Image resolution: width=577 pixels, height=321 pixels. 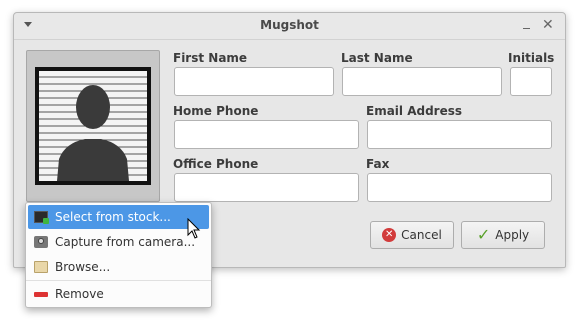 What do you see at coordinates (254, 81) in the screenshot?
I see `first-name-field` at bounding box center [254, 81].